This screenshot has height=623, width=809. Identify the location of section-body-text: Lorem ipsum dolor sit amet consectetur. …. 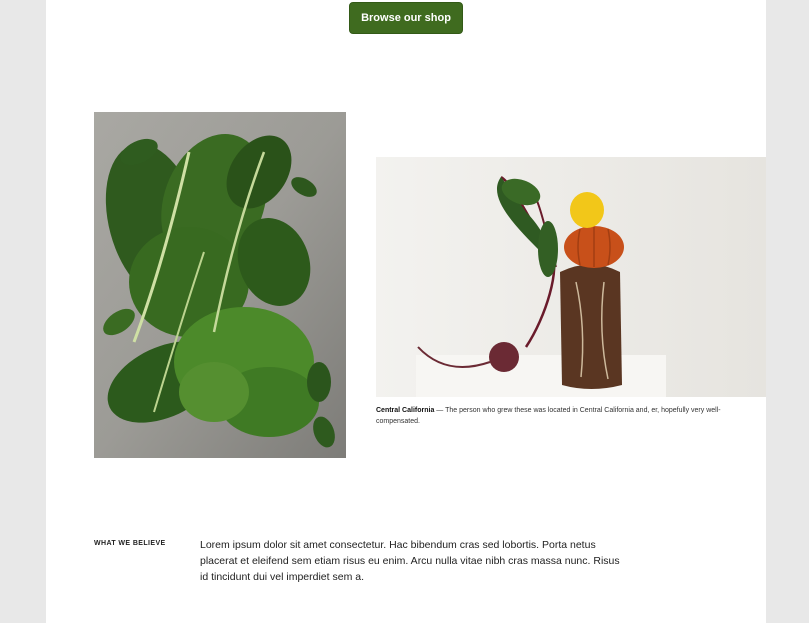
(410, 561).